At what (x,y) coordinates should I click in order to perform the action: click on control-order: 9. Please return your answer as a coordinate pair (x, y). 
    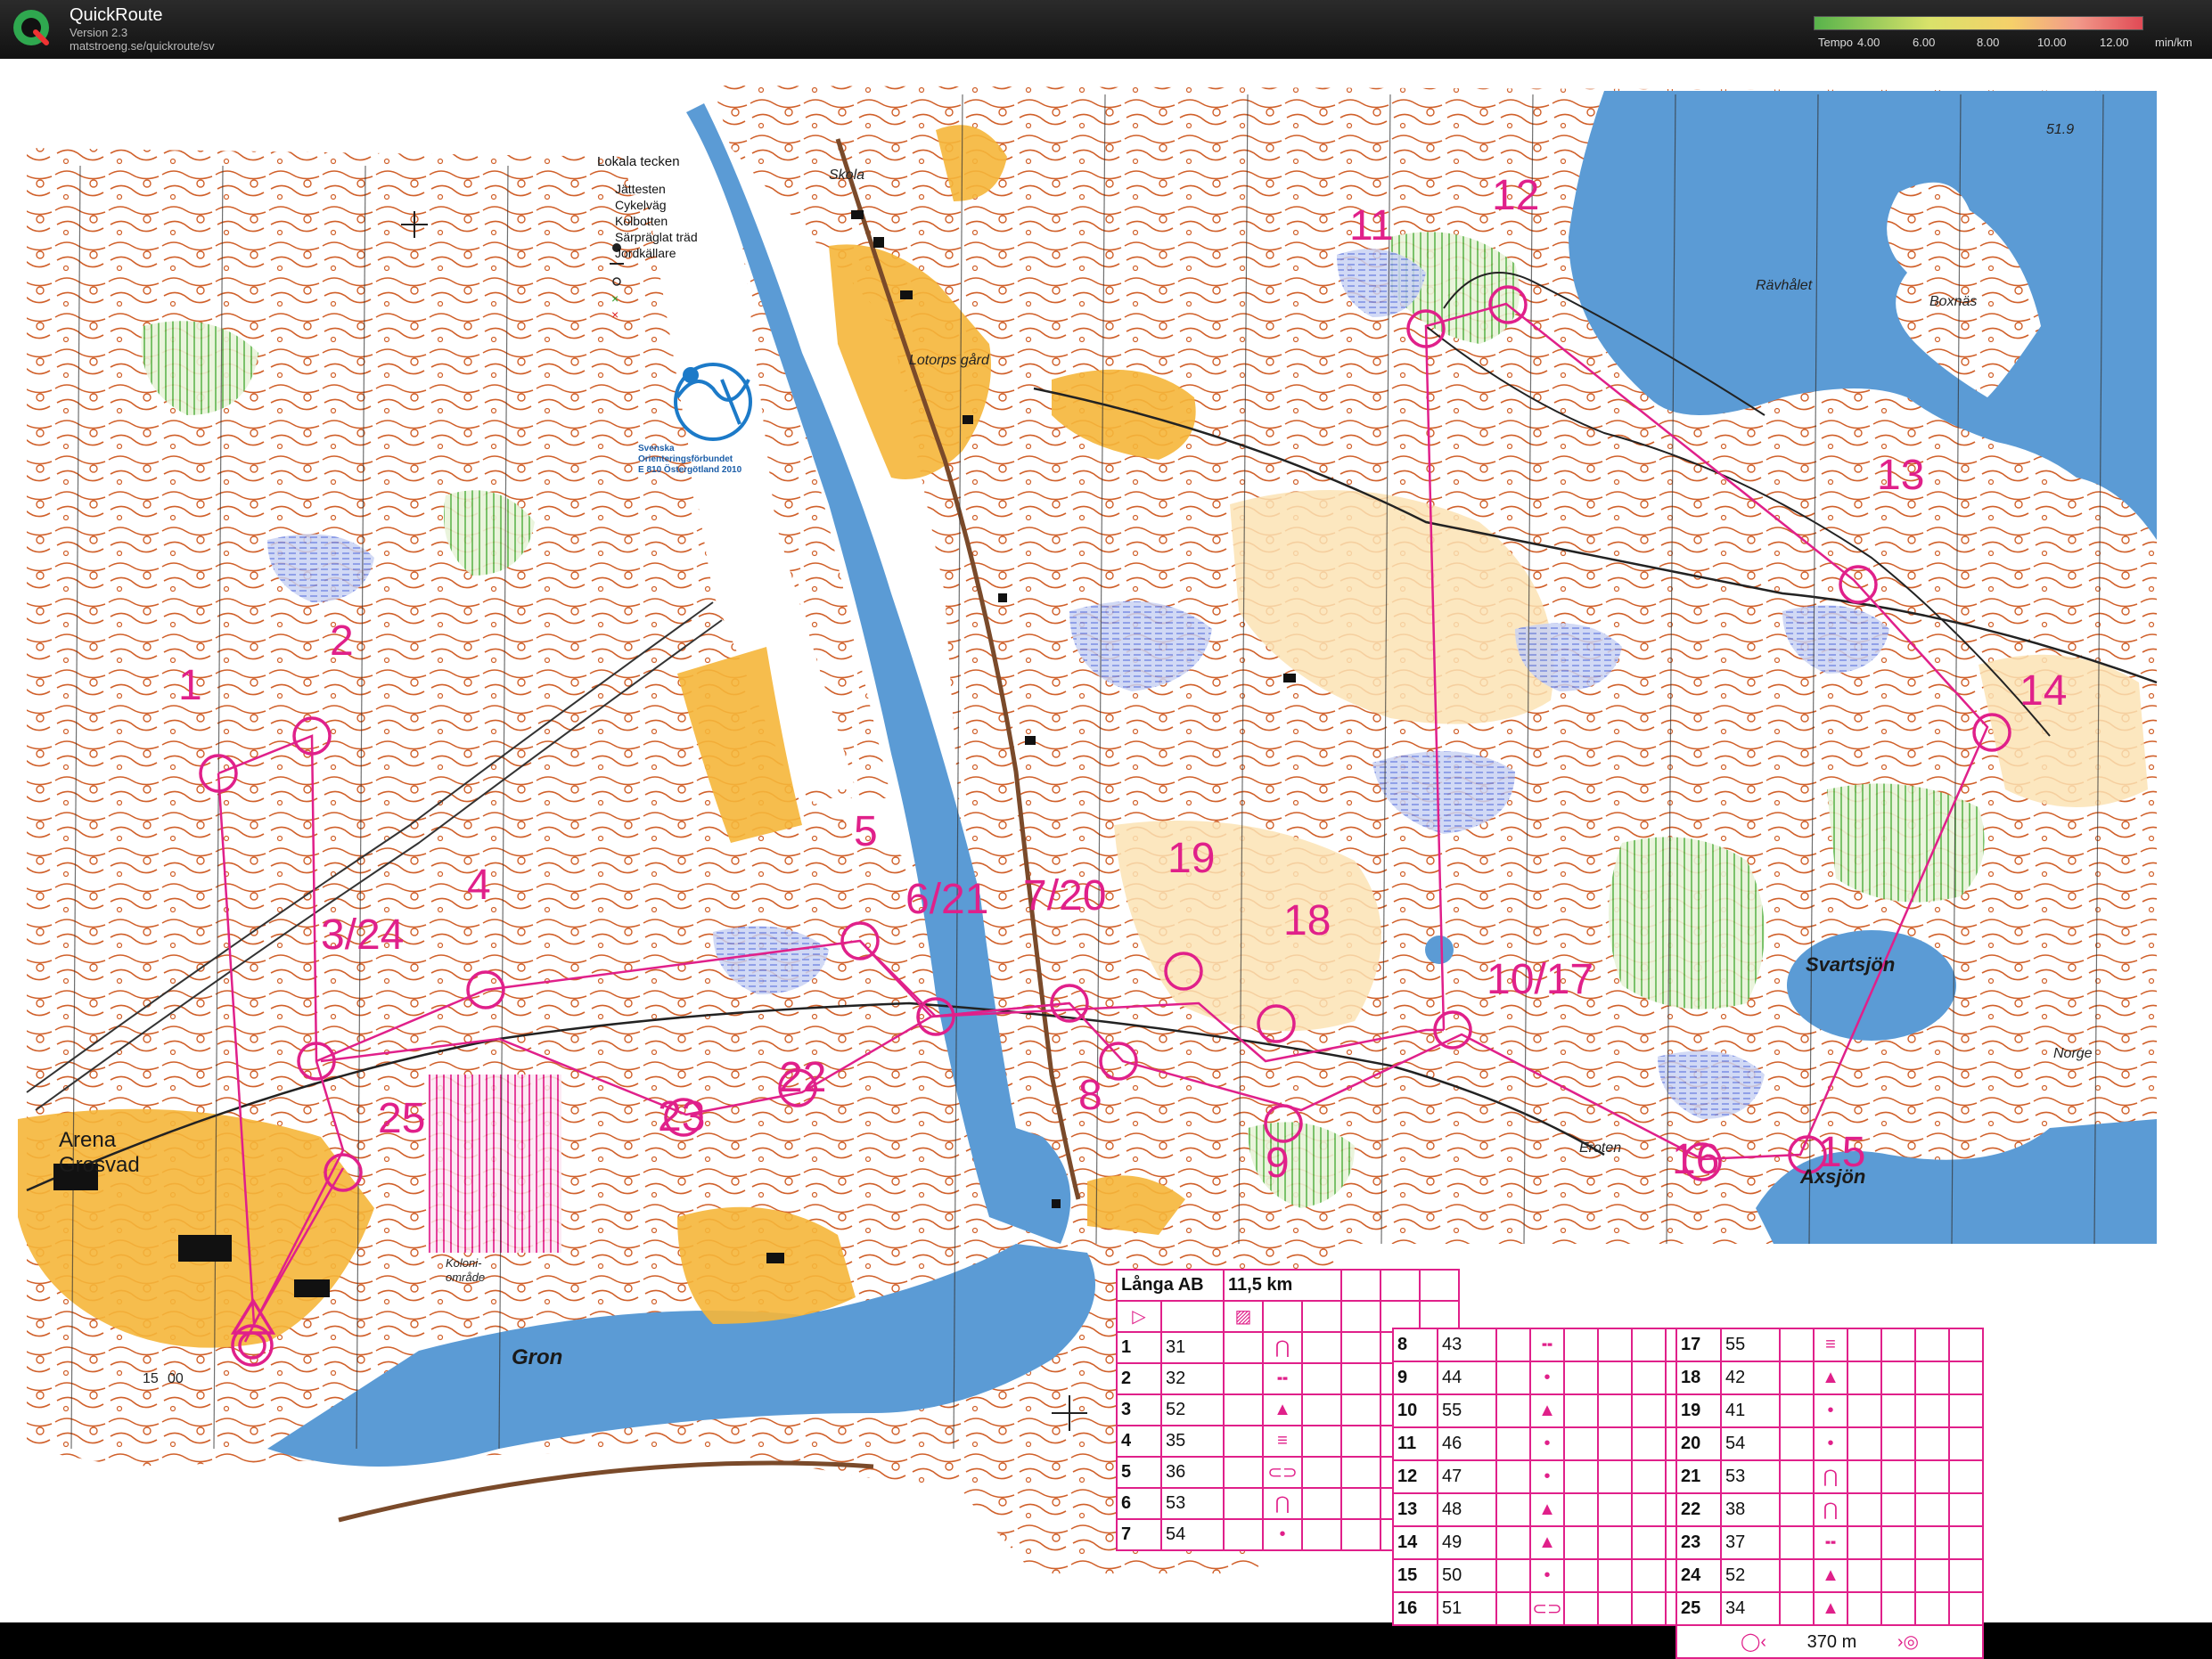
    Looking at the image, I should click on (1415, 1378).